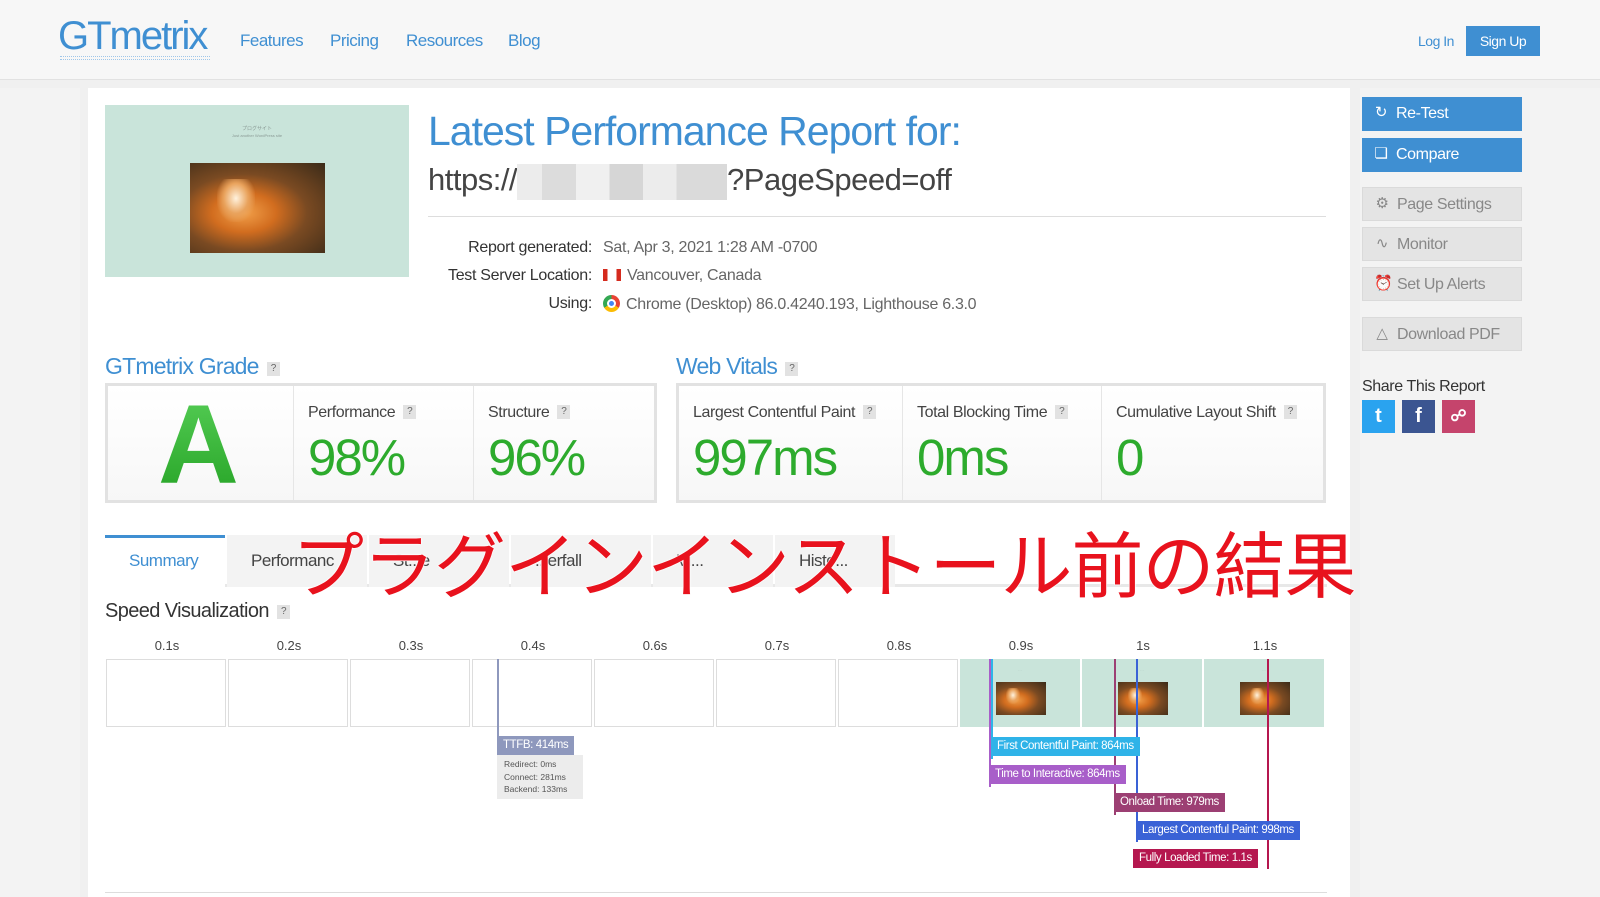 Image resolution: width=1600 pixels, height=897 pixels. Describe the element at coordinates (690, 181) in the screenshot. I see `report-url: https:// ?PageSpeed=off` at that location.